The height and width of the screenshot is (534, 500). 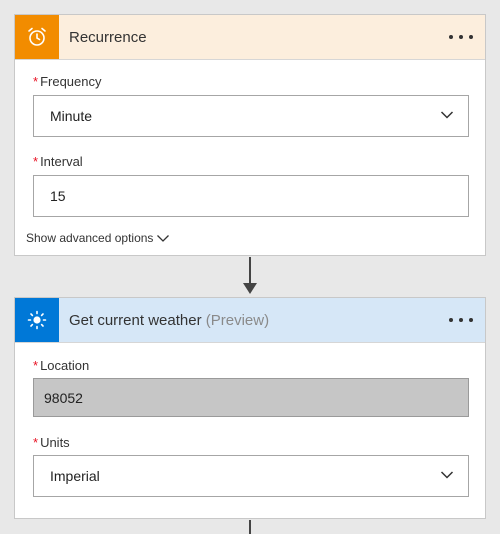 What do you see at coordinates (237, 320) in the screenshot?
I see `preview-tag: (Preview)` at bounding box center [237, 320].